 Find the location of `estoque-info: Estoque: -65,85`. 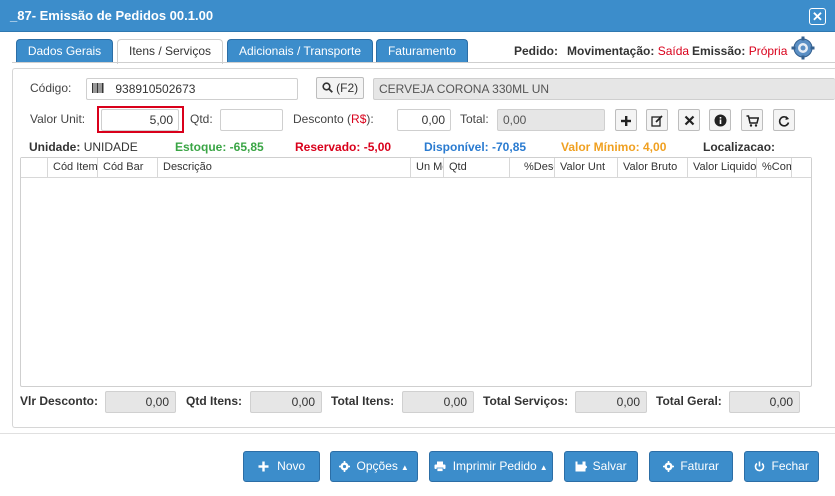

estoque-info: Estoque: -65,85 is located at coordinates (219, 147).